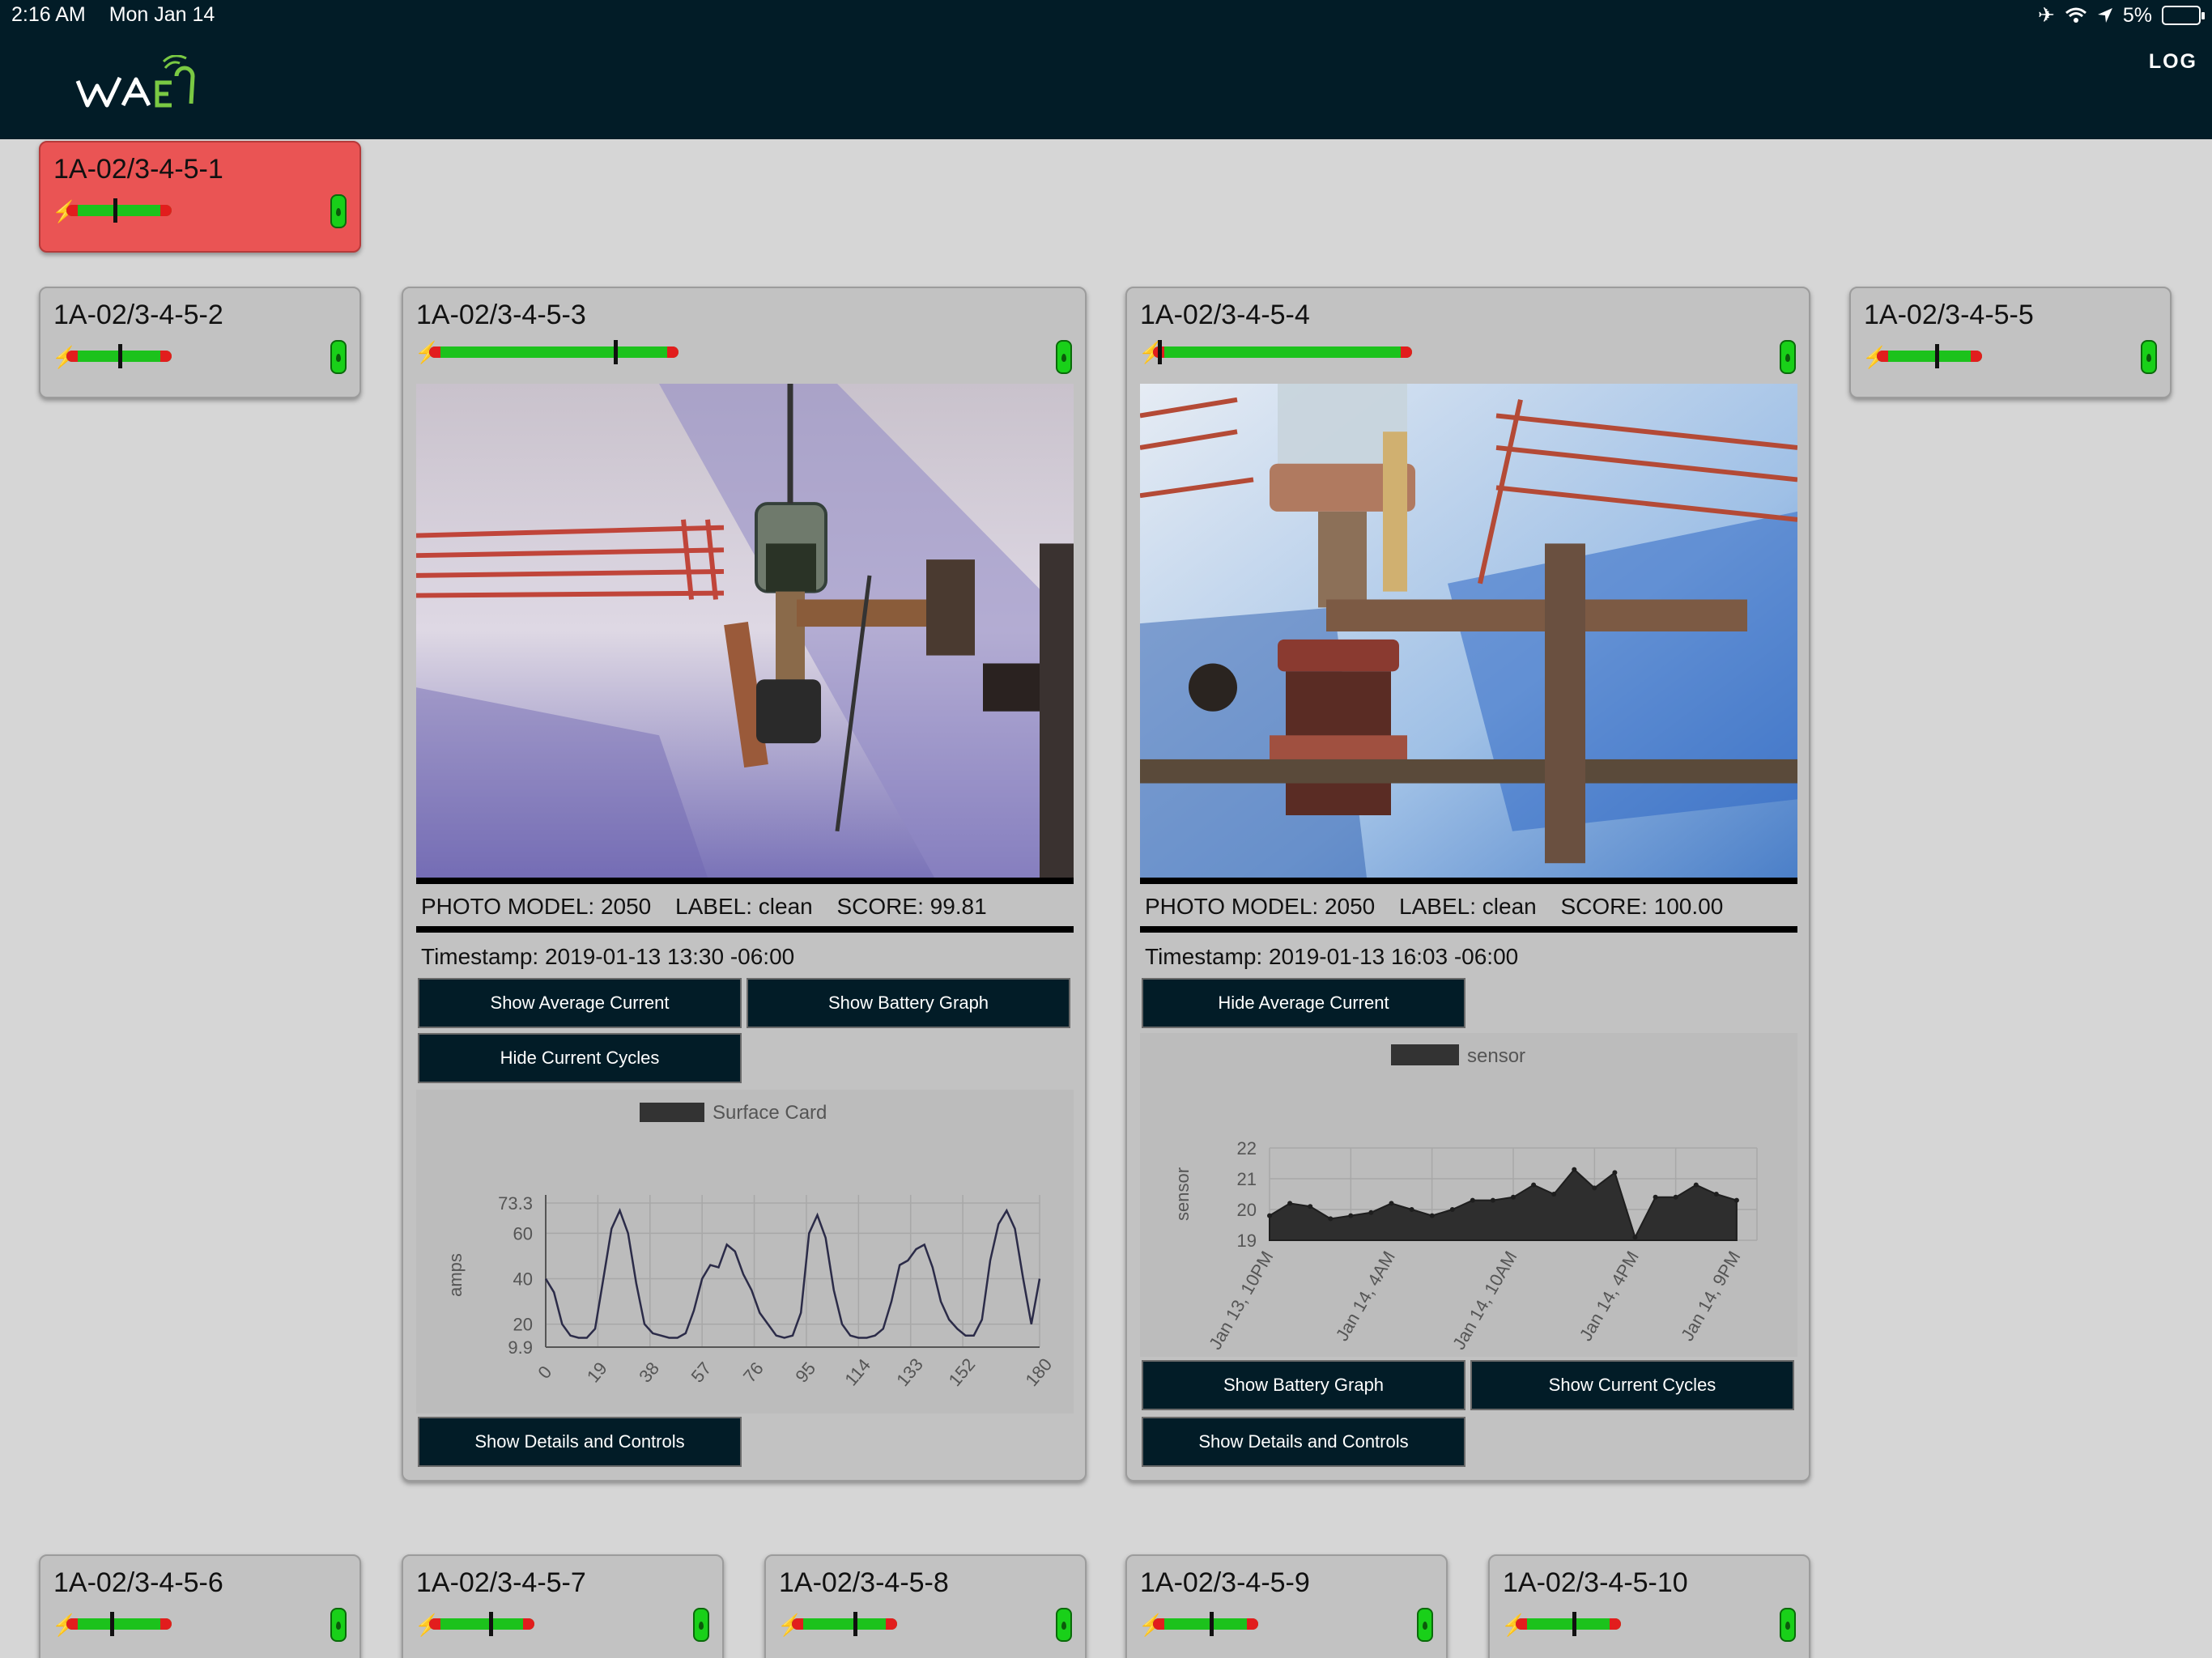 The width and height of the screenshot is (2212, 1658). I want to click on x-tick-label: 0, so click(544, 1372).